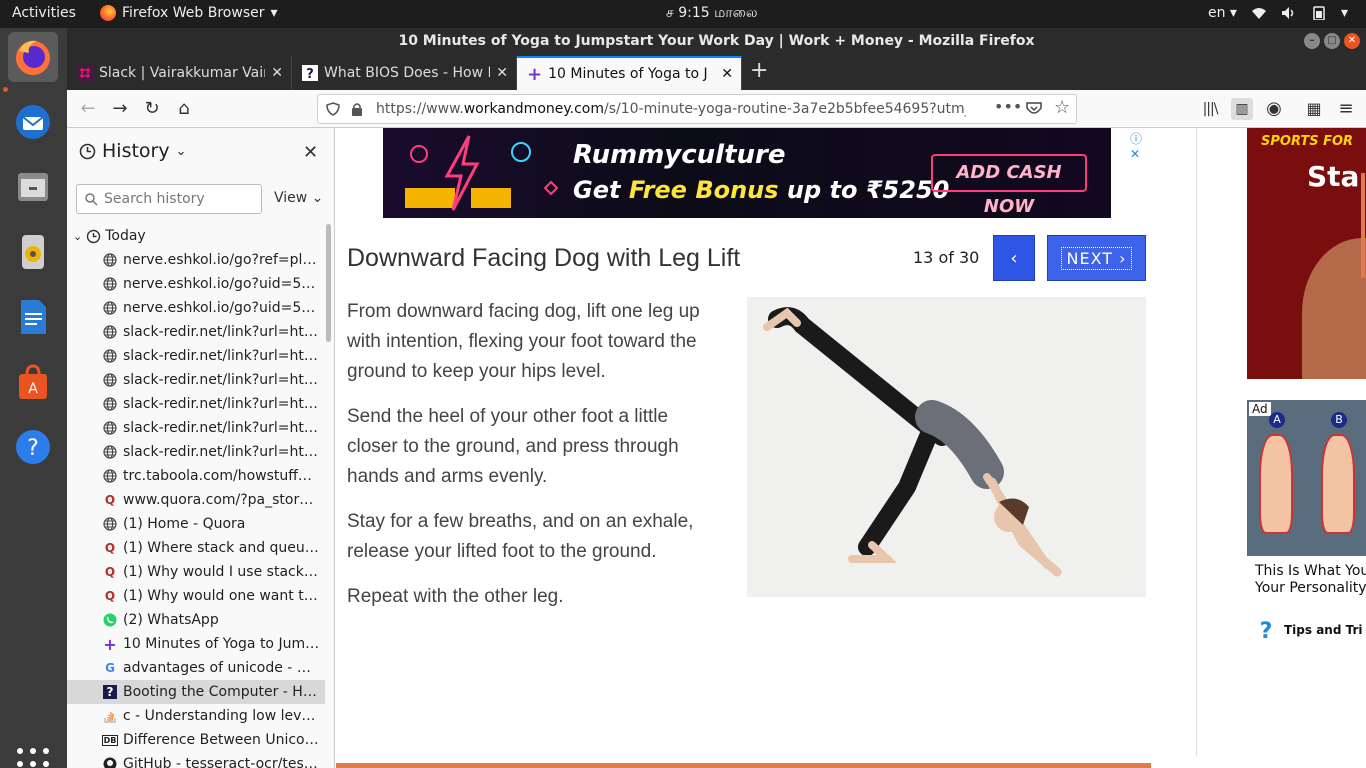 The height and width of the screenshot is (768, 1366). I want to click on sidebar-toggle-icon: ▥, so click(1242, 109).